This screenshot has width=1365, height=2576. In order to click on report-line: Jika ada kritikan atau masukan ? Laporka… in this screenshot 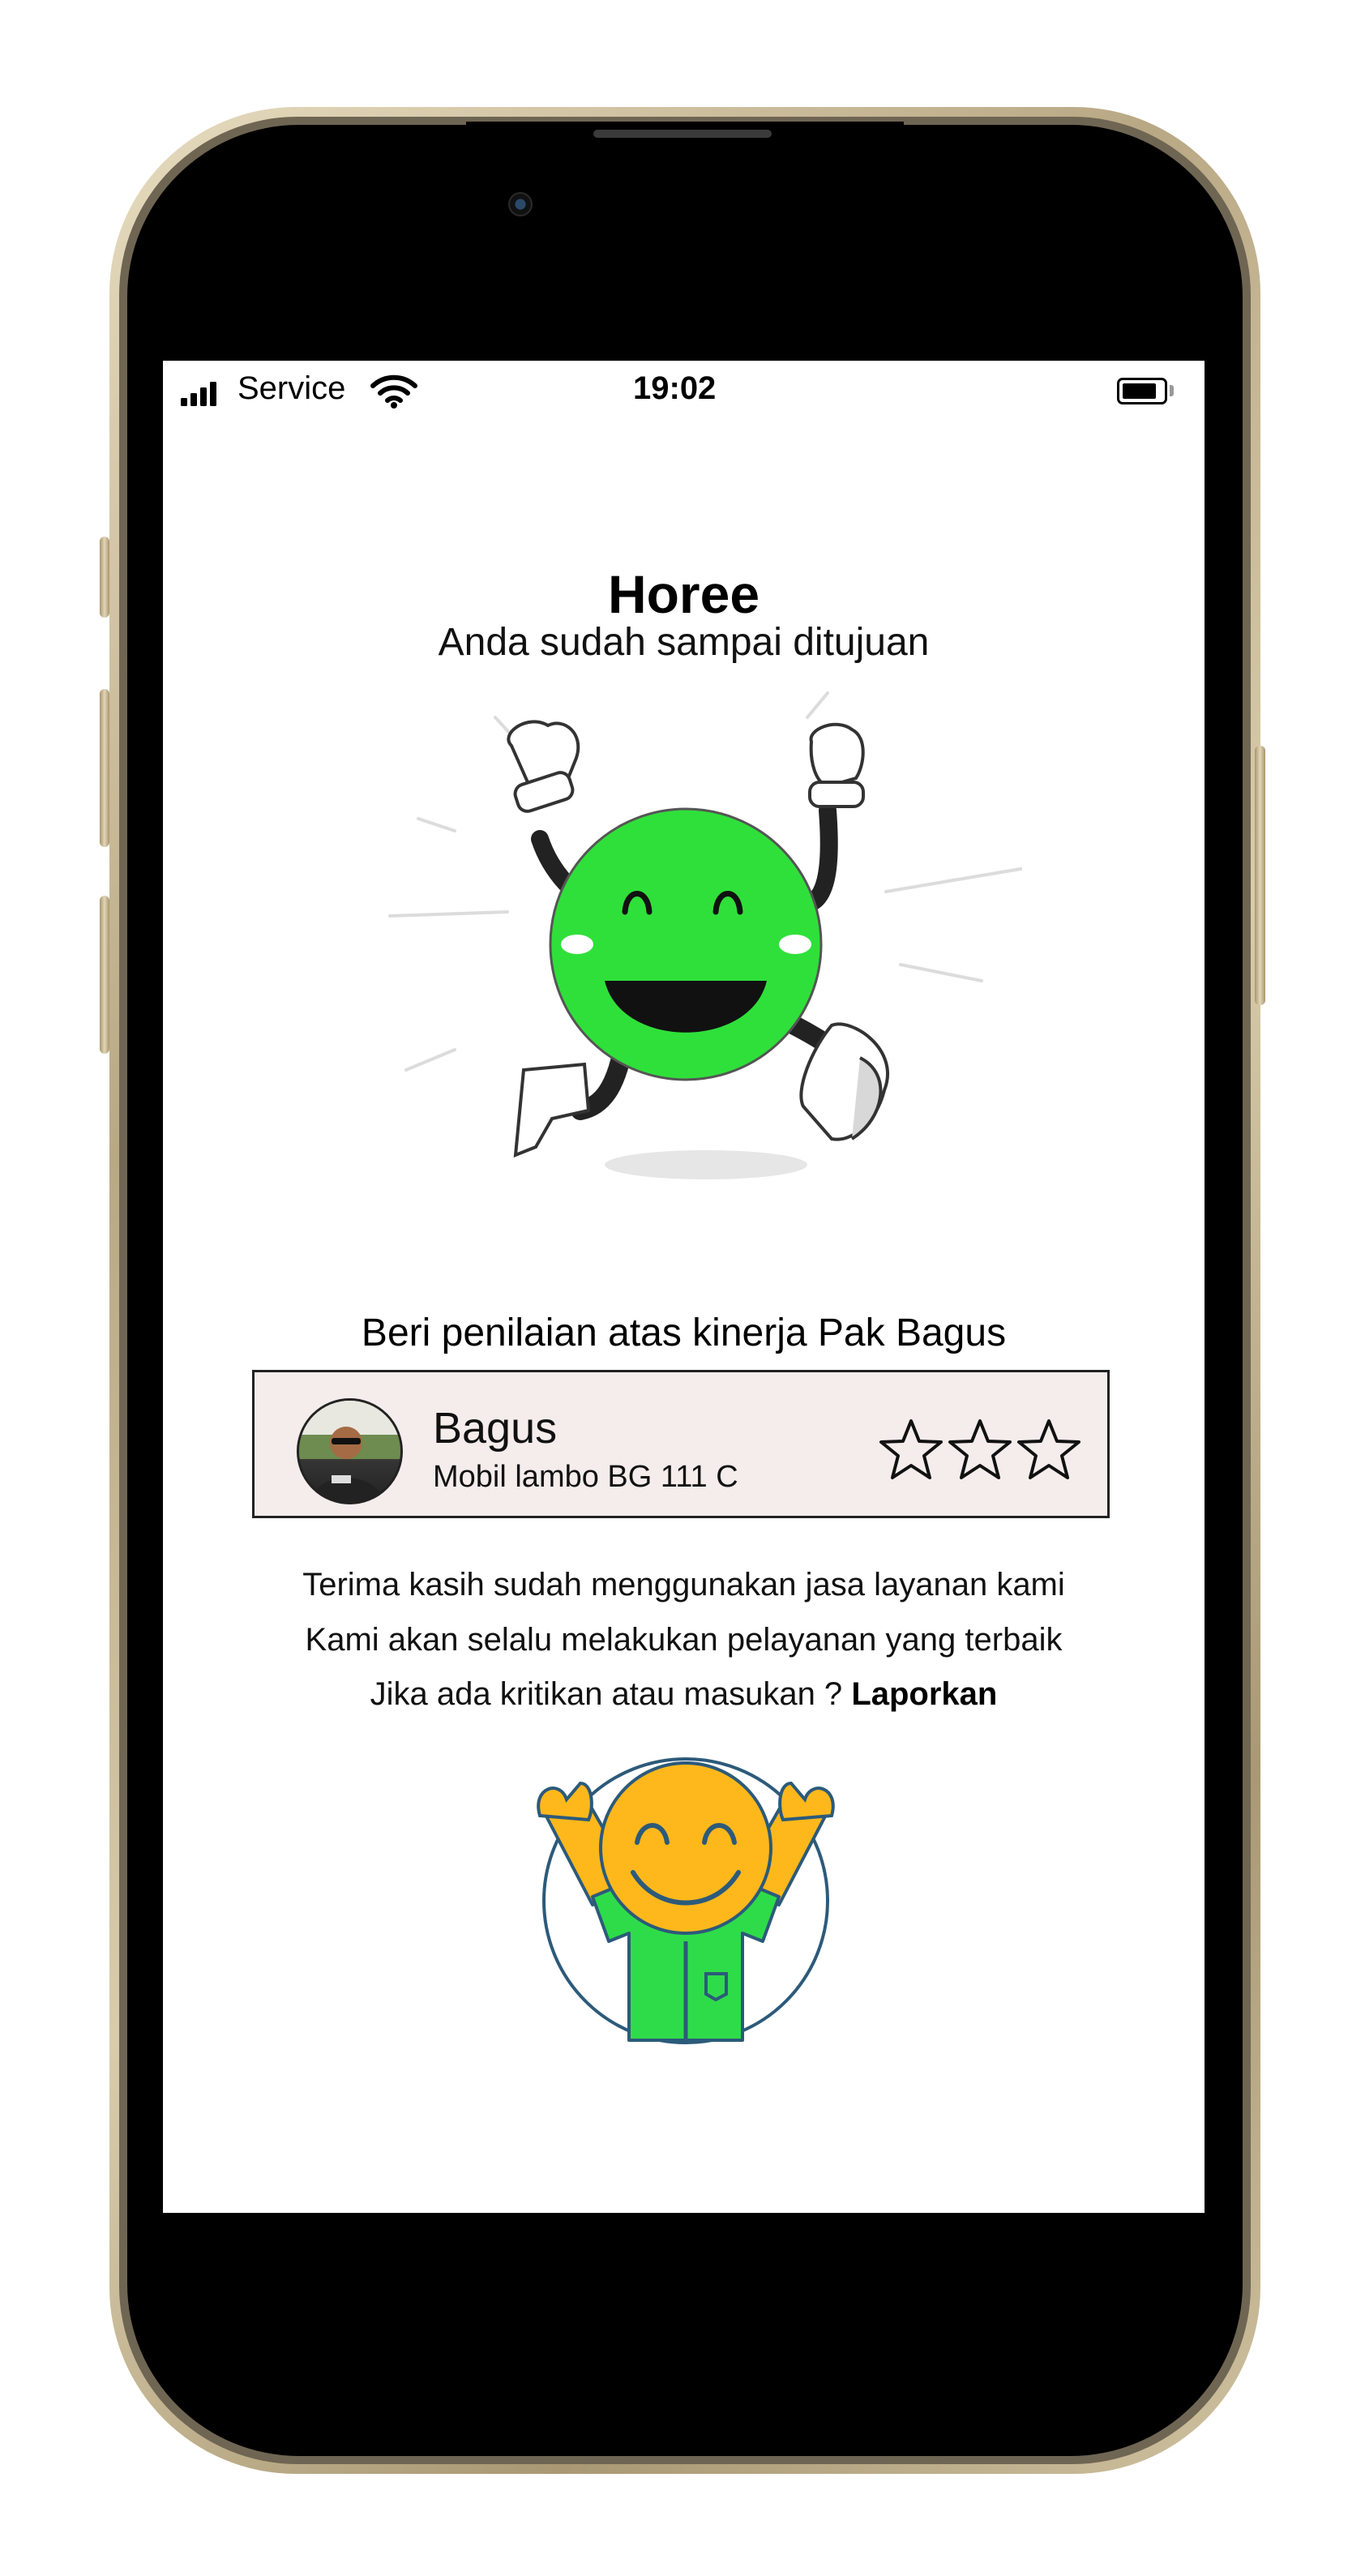, I will do `click(684, 1694)`.